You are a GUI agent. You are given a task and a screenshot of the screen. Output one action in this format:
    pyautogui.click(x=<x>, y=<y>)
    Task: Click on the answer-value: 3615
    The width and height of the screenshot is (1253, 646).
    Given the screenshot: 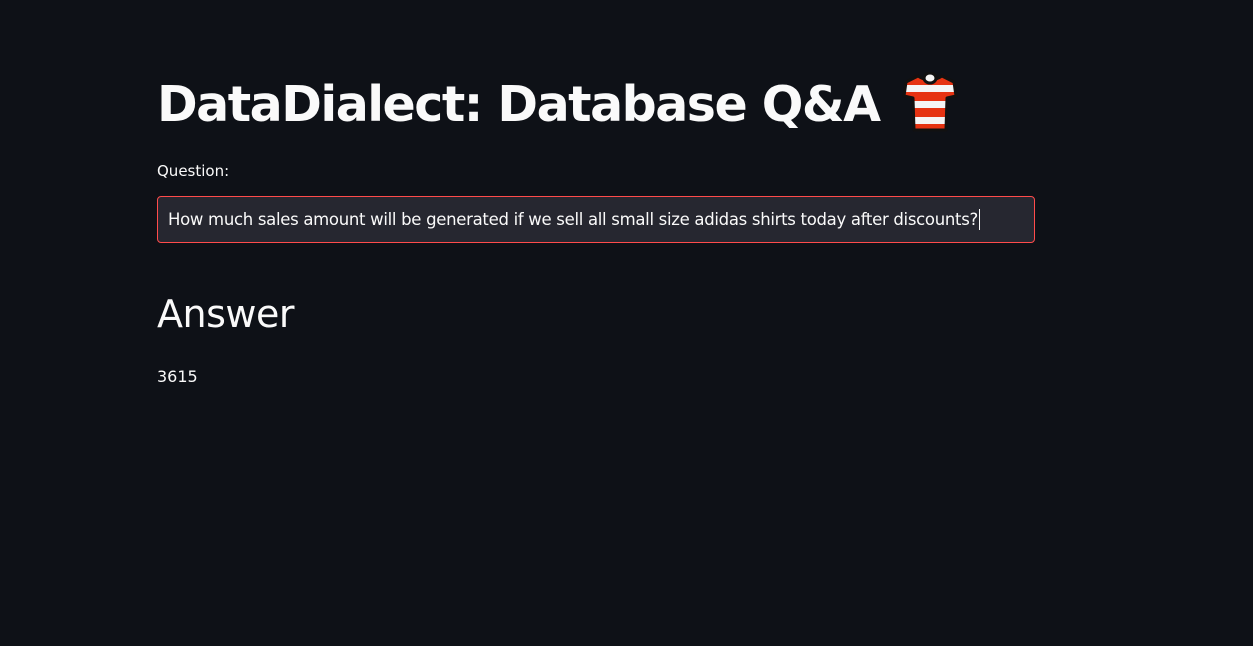 What is the action you would take?
    pyautogui.click(x=177, y=376)
    